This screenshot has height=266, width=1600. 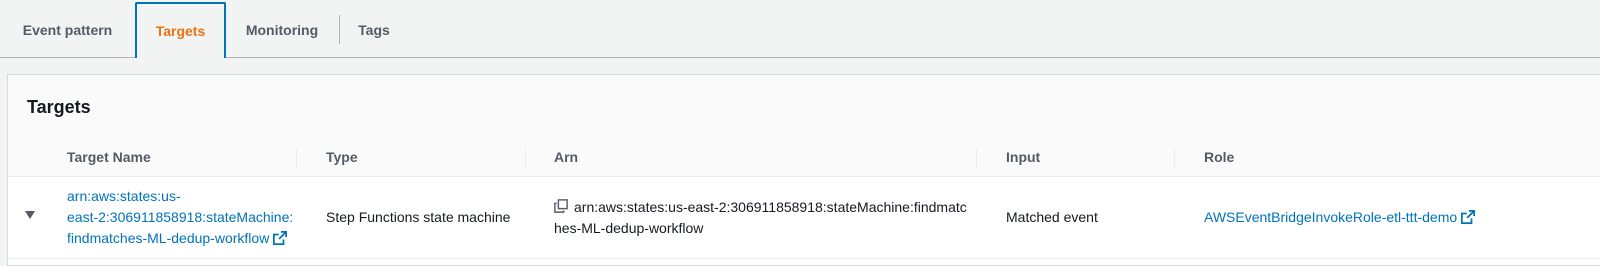 I want to click on column-header-type: Type, so click(x=342, y=157).